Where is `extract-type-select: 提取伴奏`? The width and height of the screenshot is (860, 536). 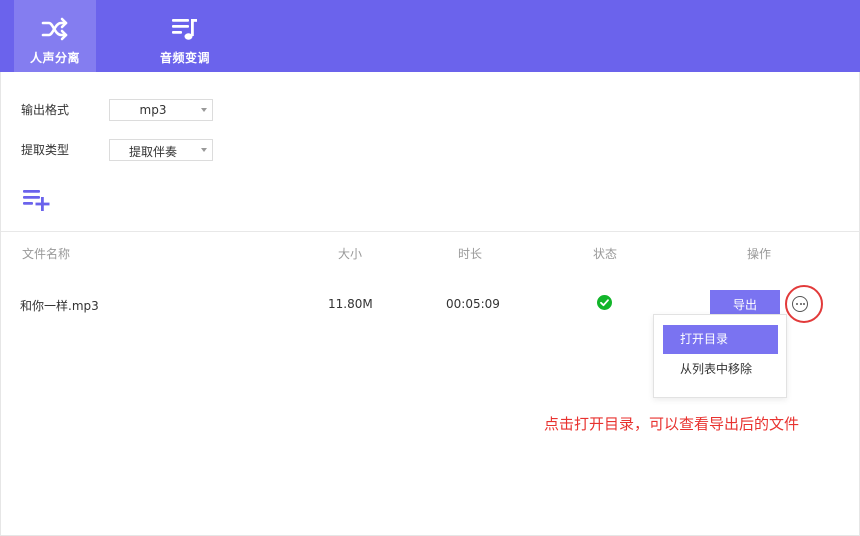
extract-type-select: 提取伴奏 is located at coordinates (161, 150).